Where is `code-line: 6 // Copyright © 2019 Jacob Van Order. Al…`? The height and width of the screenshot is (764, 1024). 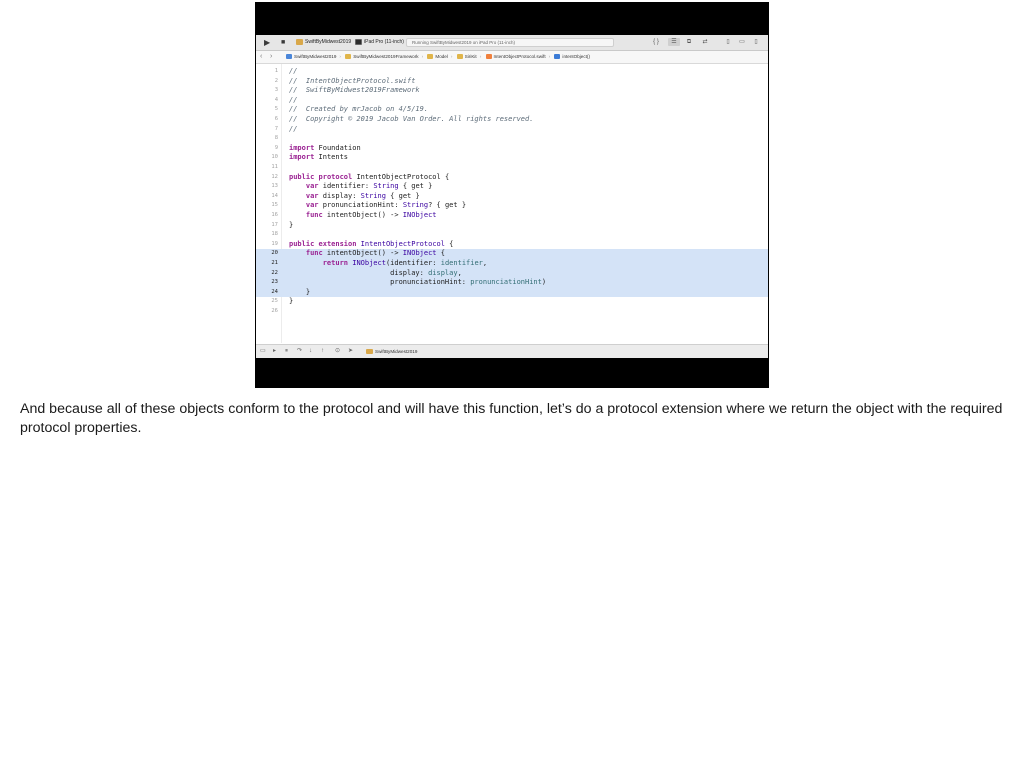 code-line: 6 // Copyright © 2019 Jacob Van Order. Al… is located at coordinates (512, 120).